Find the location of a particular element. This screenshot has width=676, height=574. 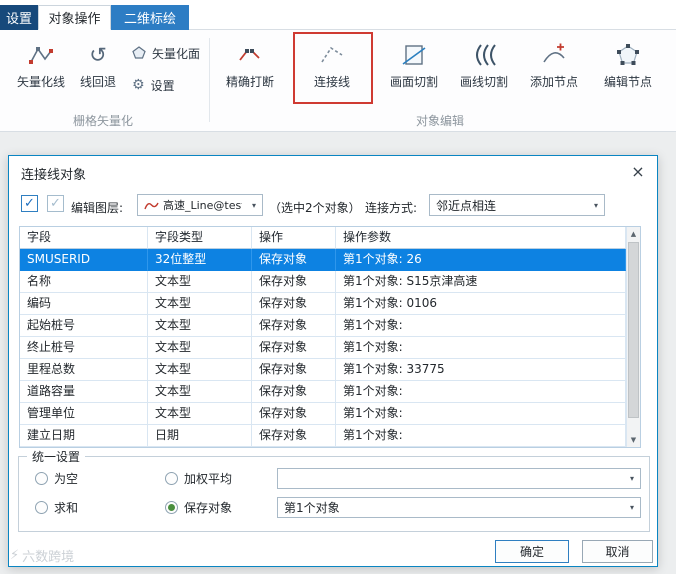

tab-label: 对象操作 is located at coordinates (74, 19).